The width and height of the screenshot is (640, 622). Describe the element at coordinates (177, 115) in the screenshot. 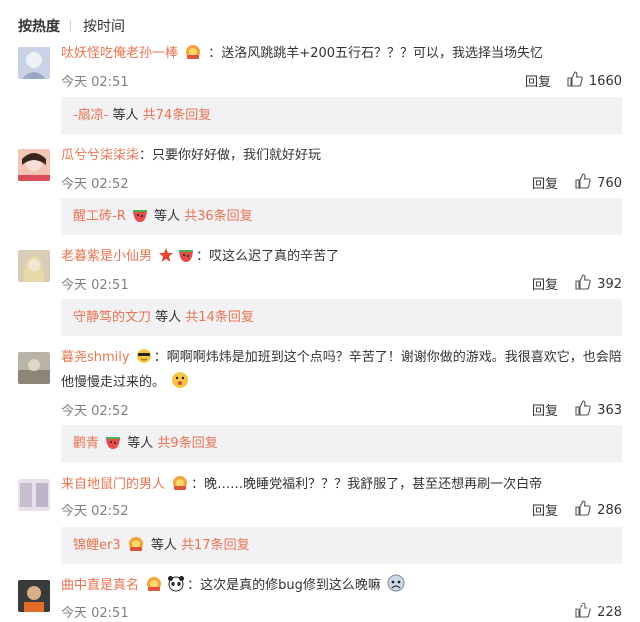

I see `sub-reply-count: 共74条回复` at that location.